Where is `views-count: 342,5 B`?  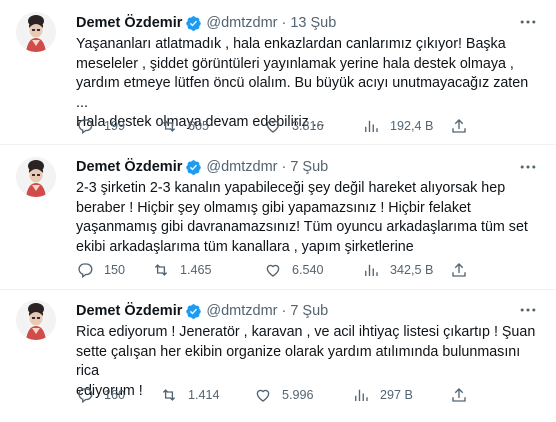 views-count: 342,5 B is located at coordinates (412, 270).